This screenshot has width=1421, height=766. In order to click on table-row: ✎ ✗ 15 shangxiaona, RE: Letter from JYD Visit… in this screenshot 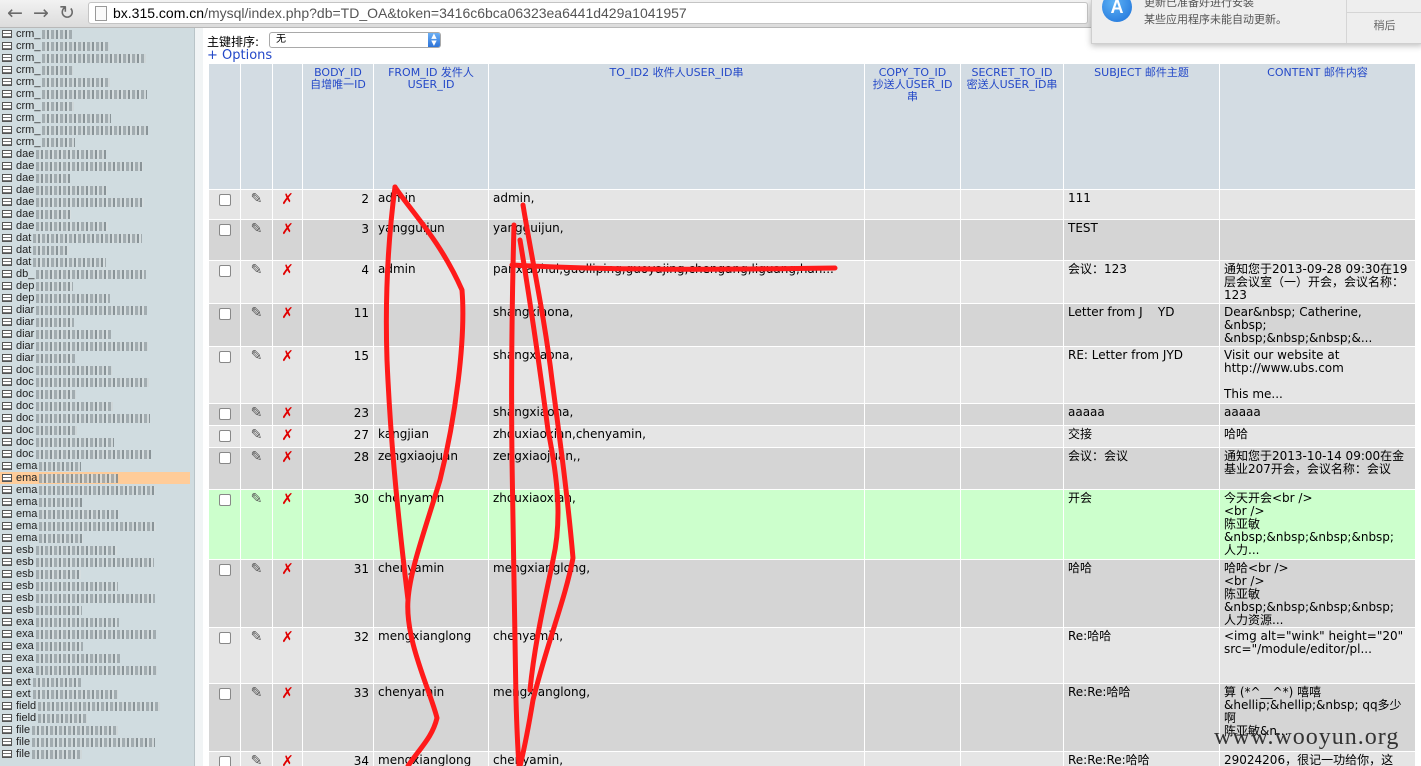, I will do `click(812, 375)`.